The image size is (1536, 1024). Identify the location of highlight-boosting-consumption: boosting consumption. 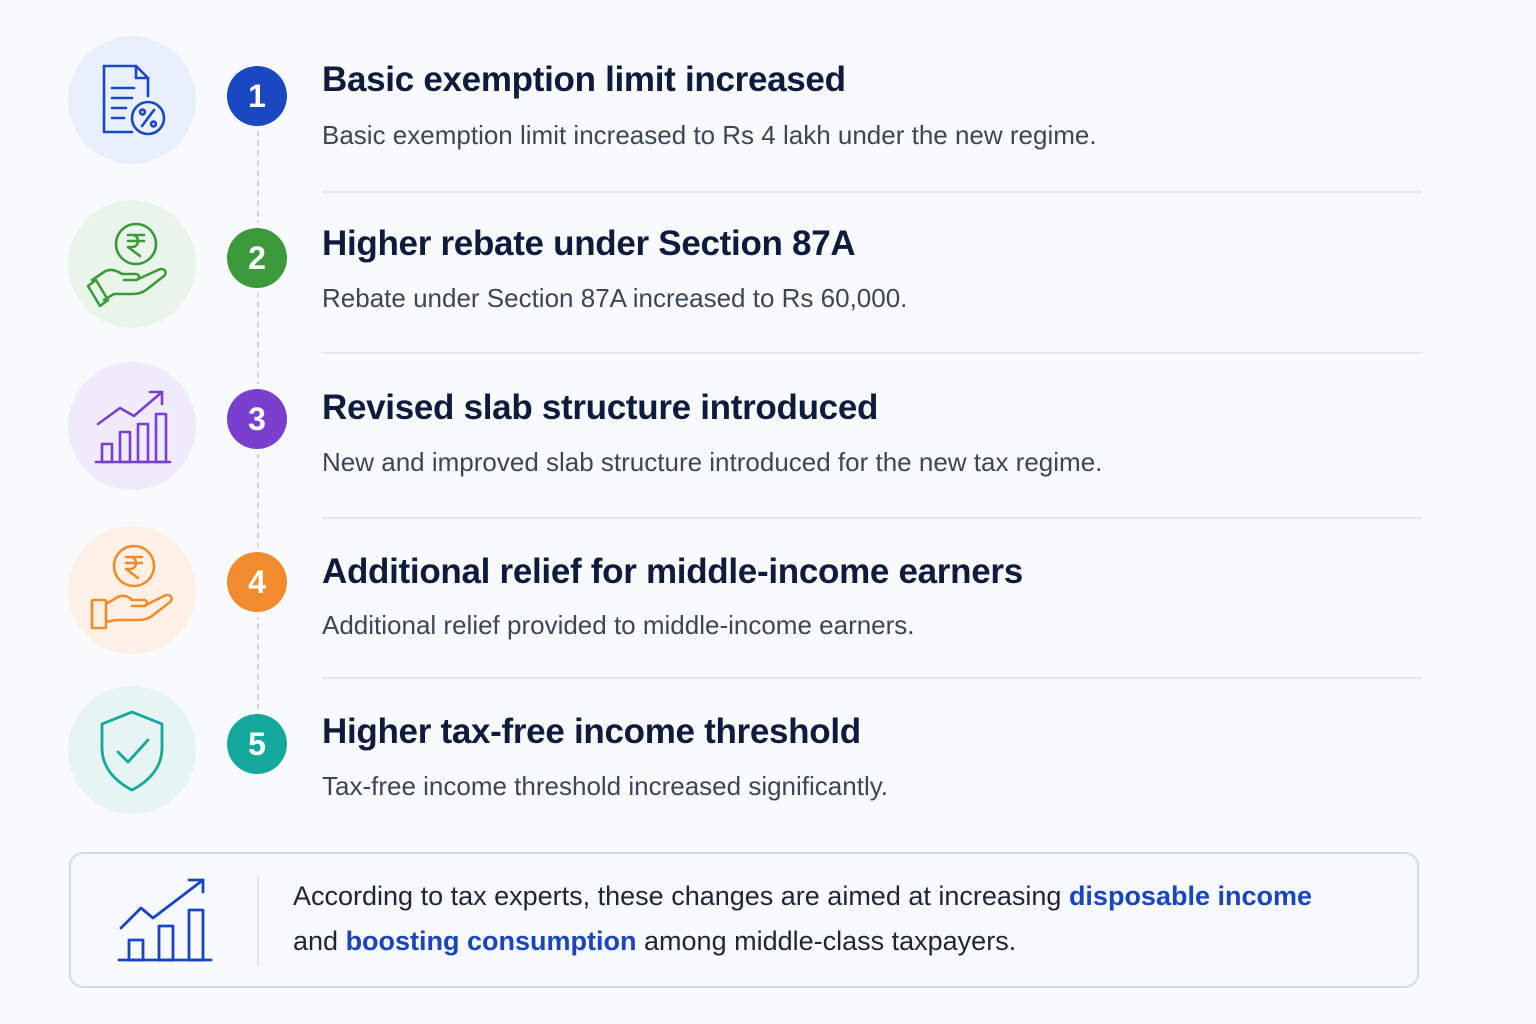
(491, 941).